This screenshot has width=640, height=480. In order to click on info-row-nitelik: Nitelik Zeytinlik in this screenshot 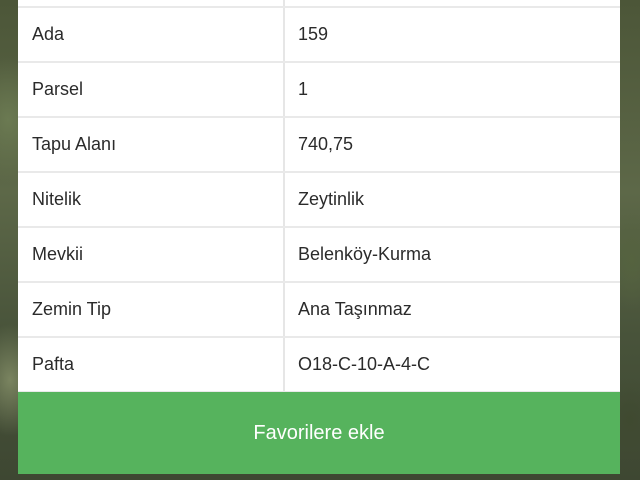, I will do `click(319, 199)`.